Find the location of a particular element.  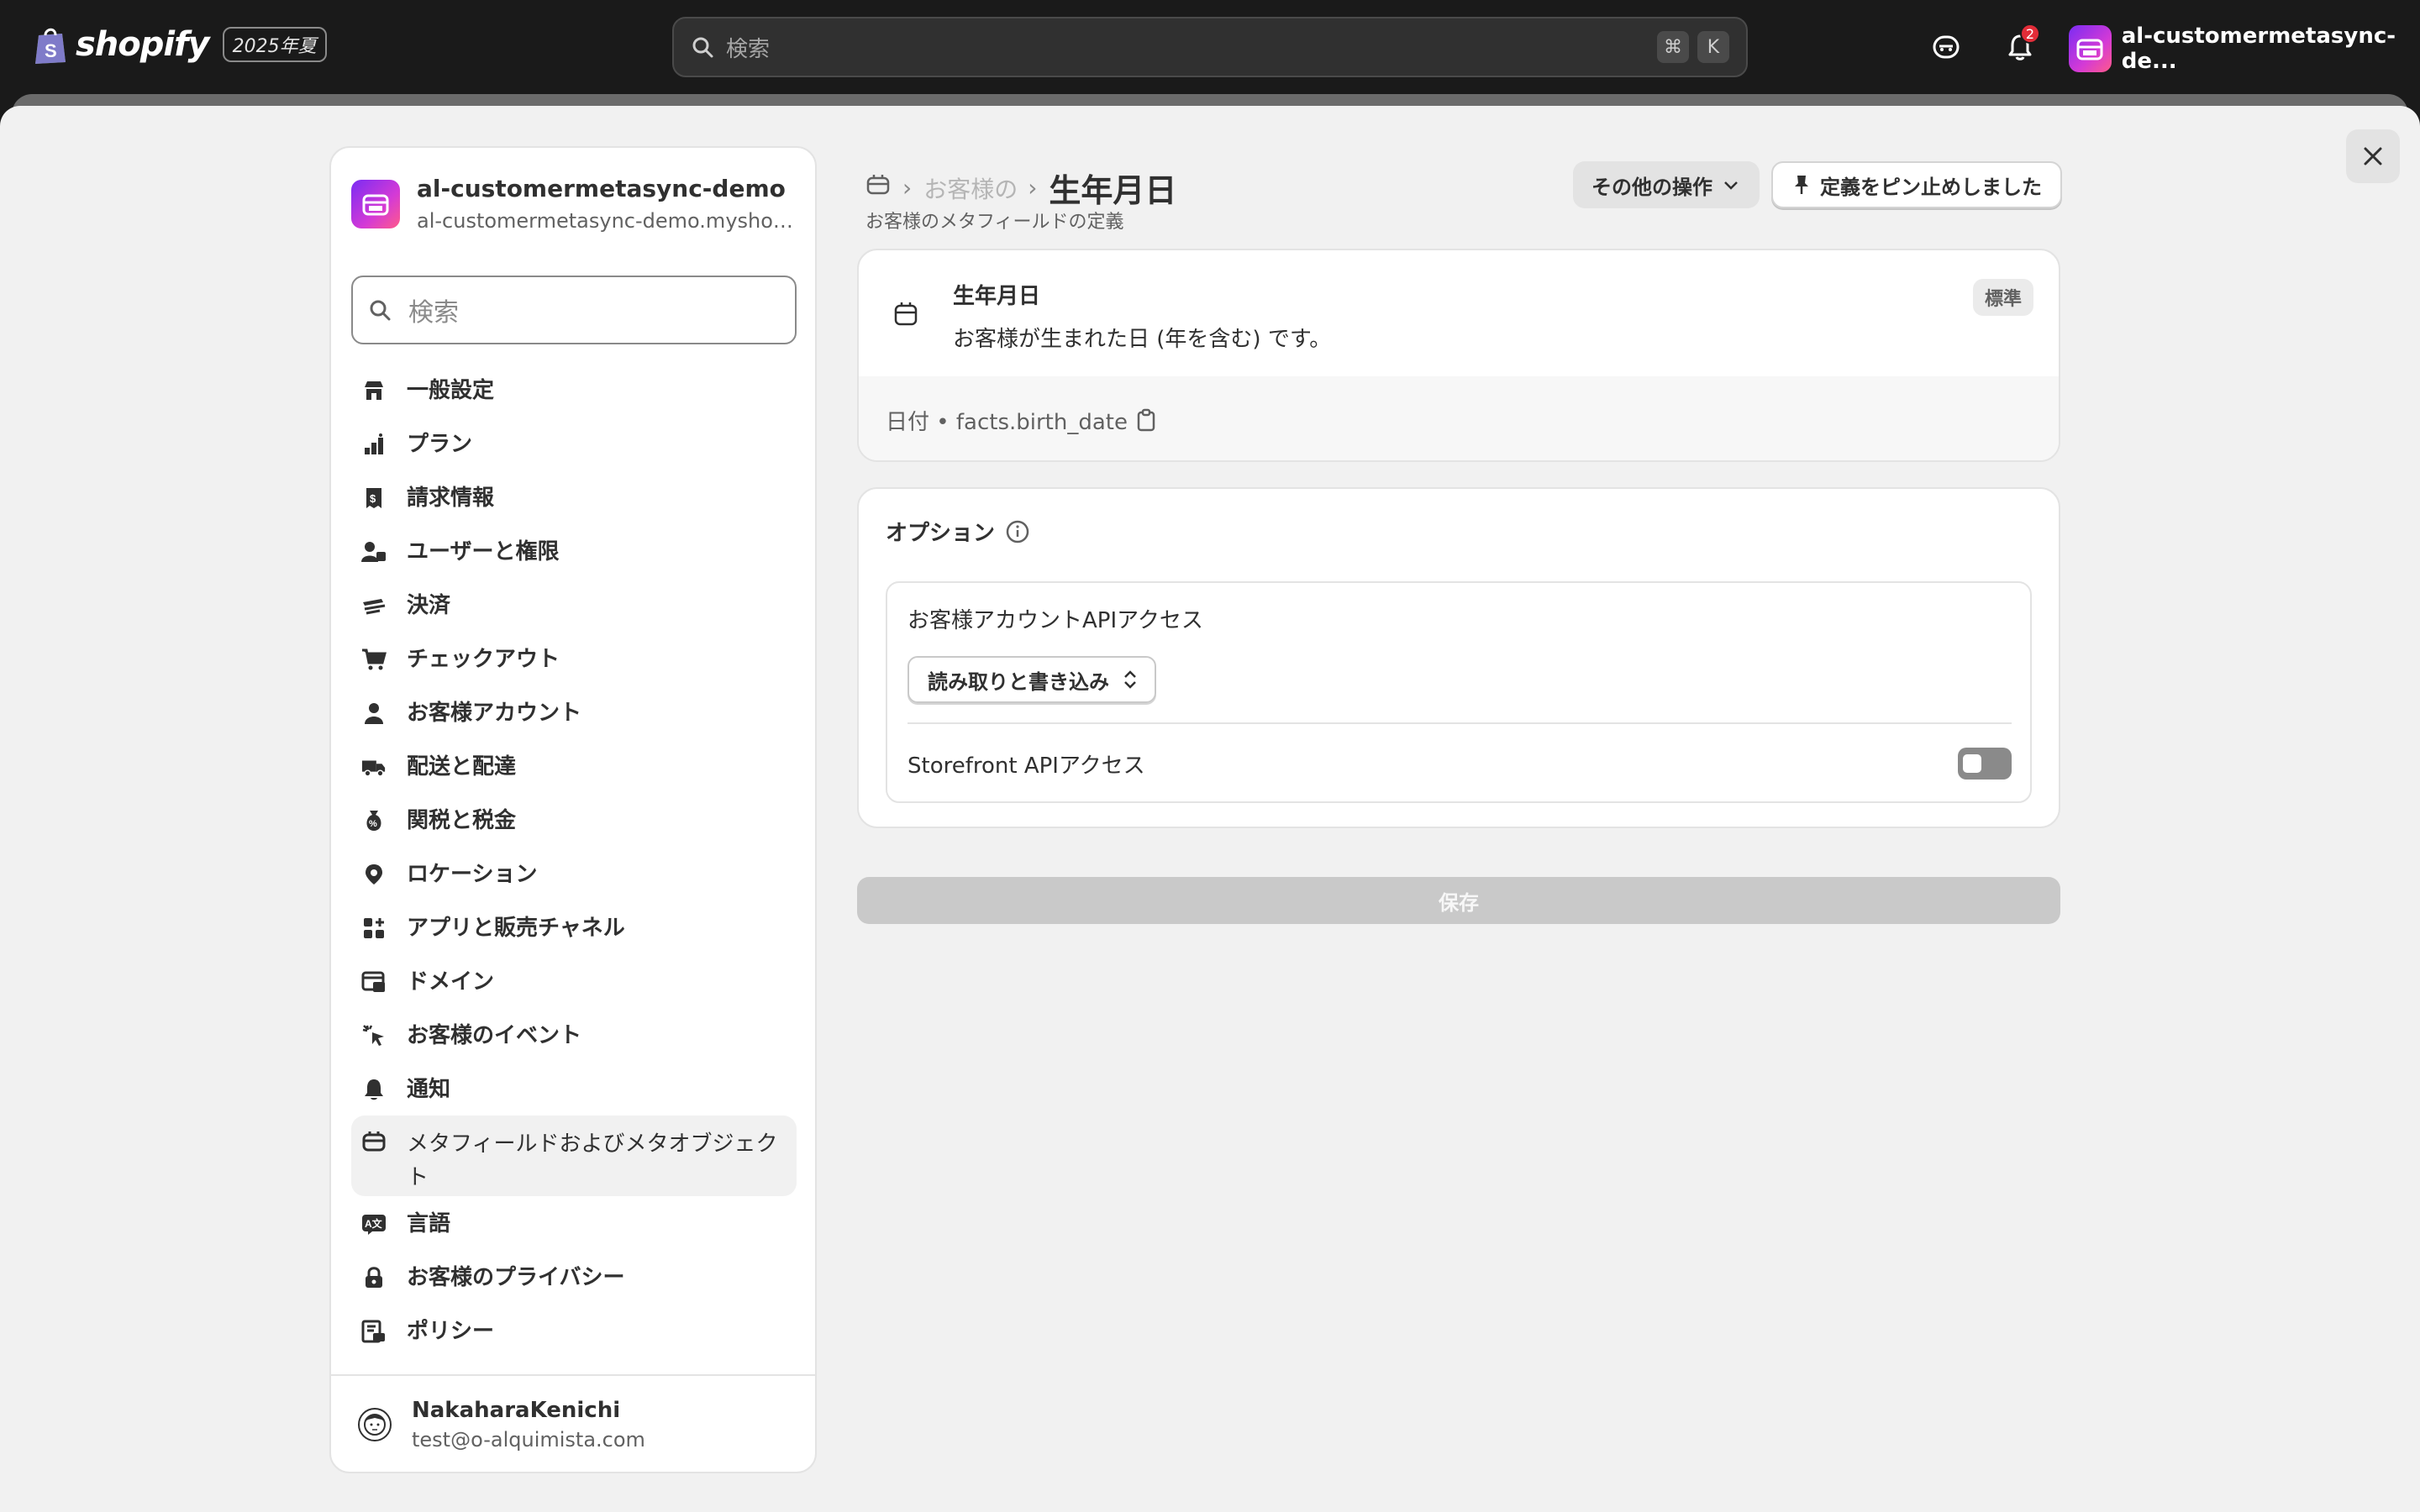

notifications-button: 2 is located at coordinates (2020, 45).